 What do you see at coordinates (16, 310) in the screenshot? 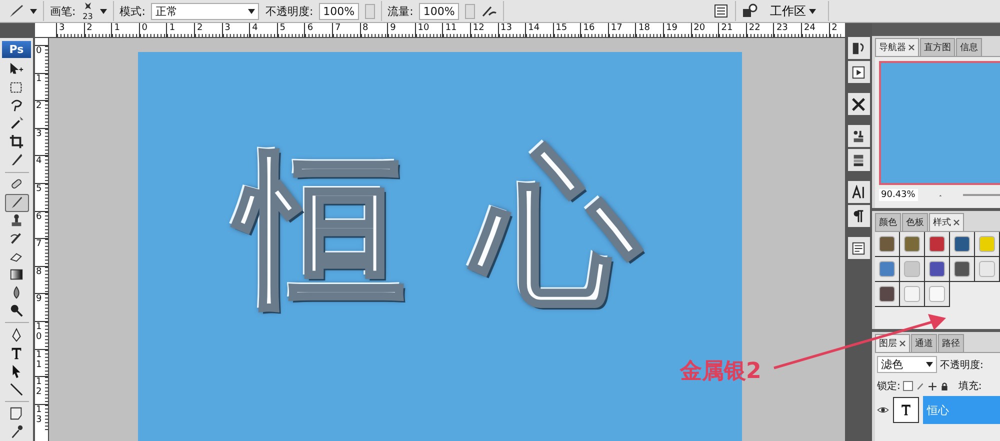
I see `dodge-icon` at bounding box center [16, 310].